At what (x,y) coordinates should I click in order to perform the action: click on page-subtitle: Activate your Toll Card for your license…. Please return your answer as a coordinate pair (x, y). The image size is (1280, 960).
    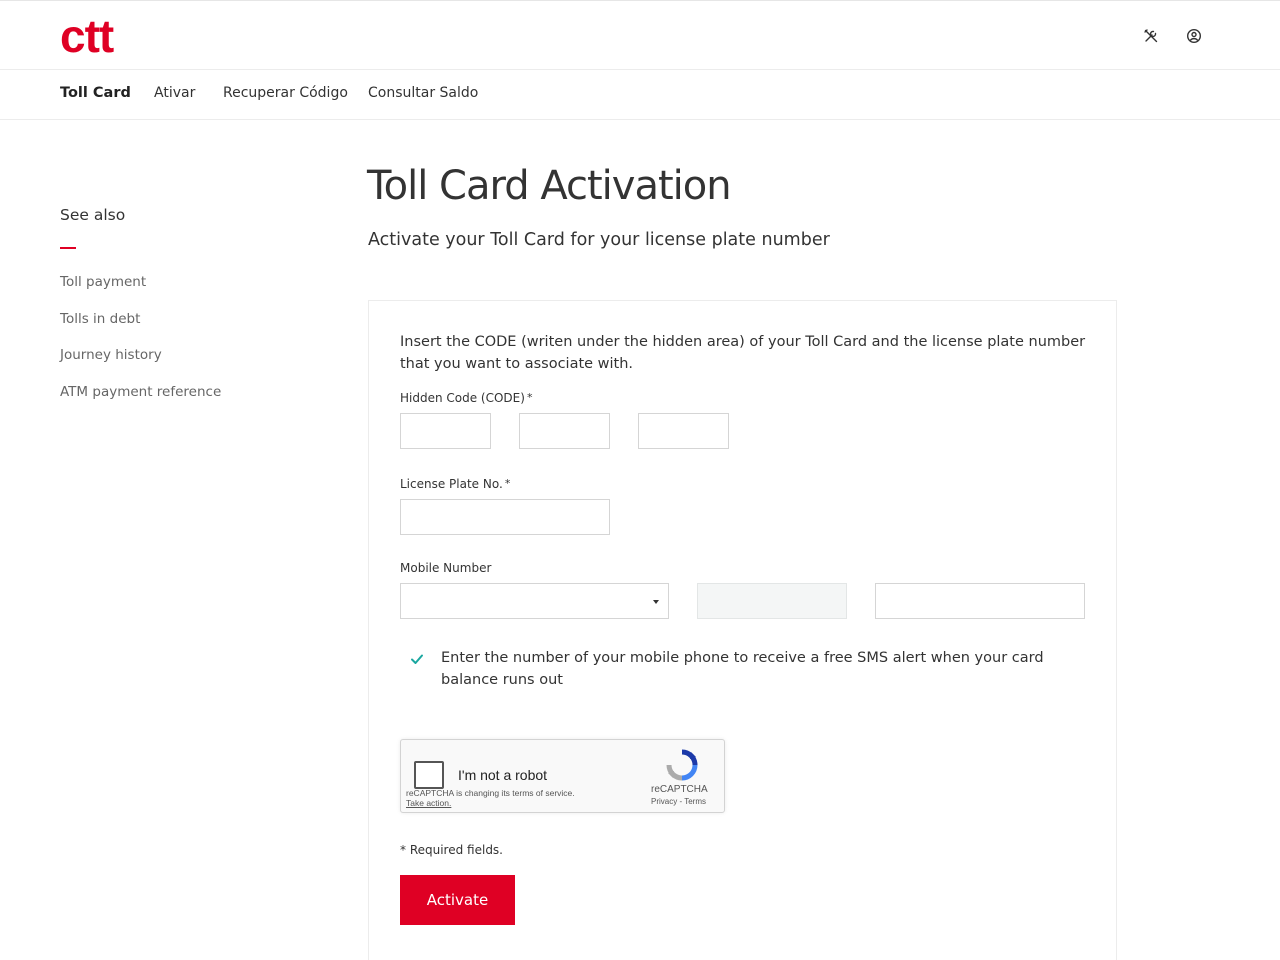
    Looking at the image, I should click on (599, 240).